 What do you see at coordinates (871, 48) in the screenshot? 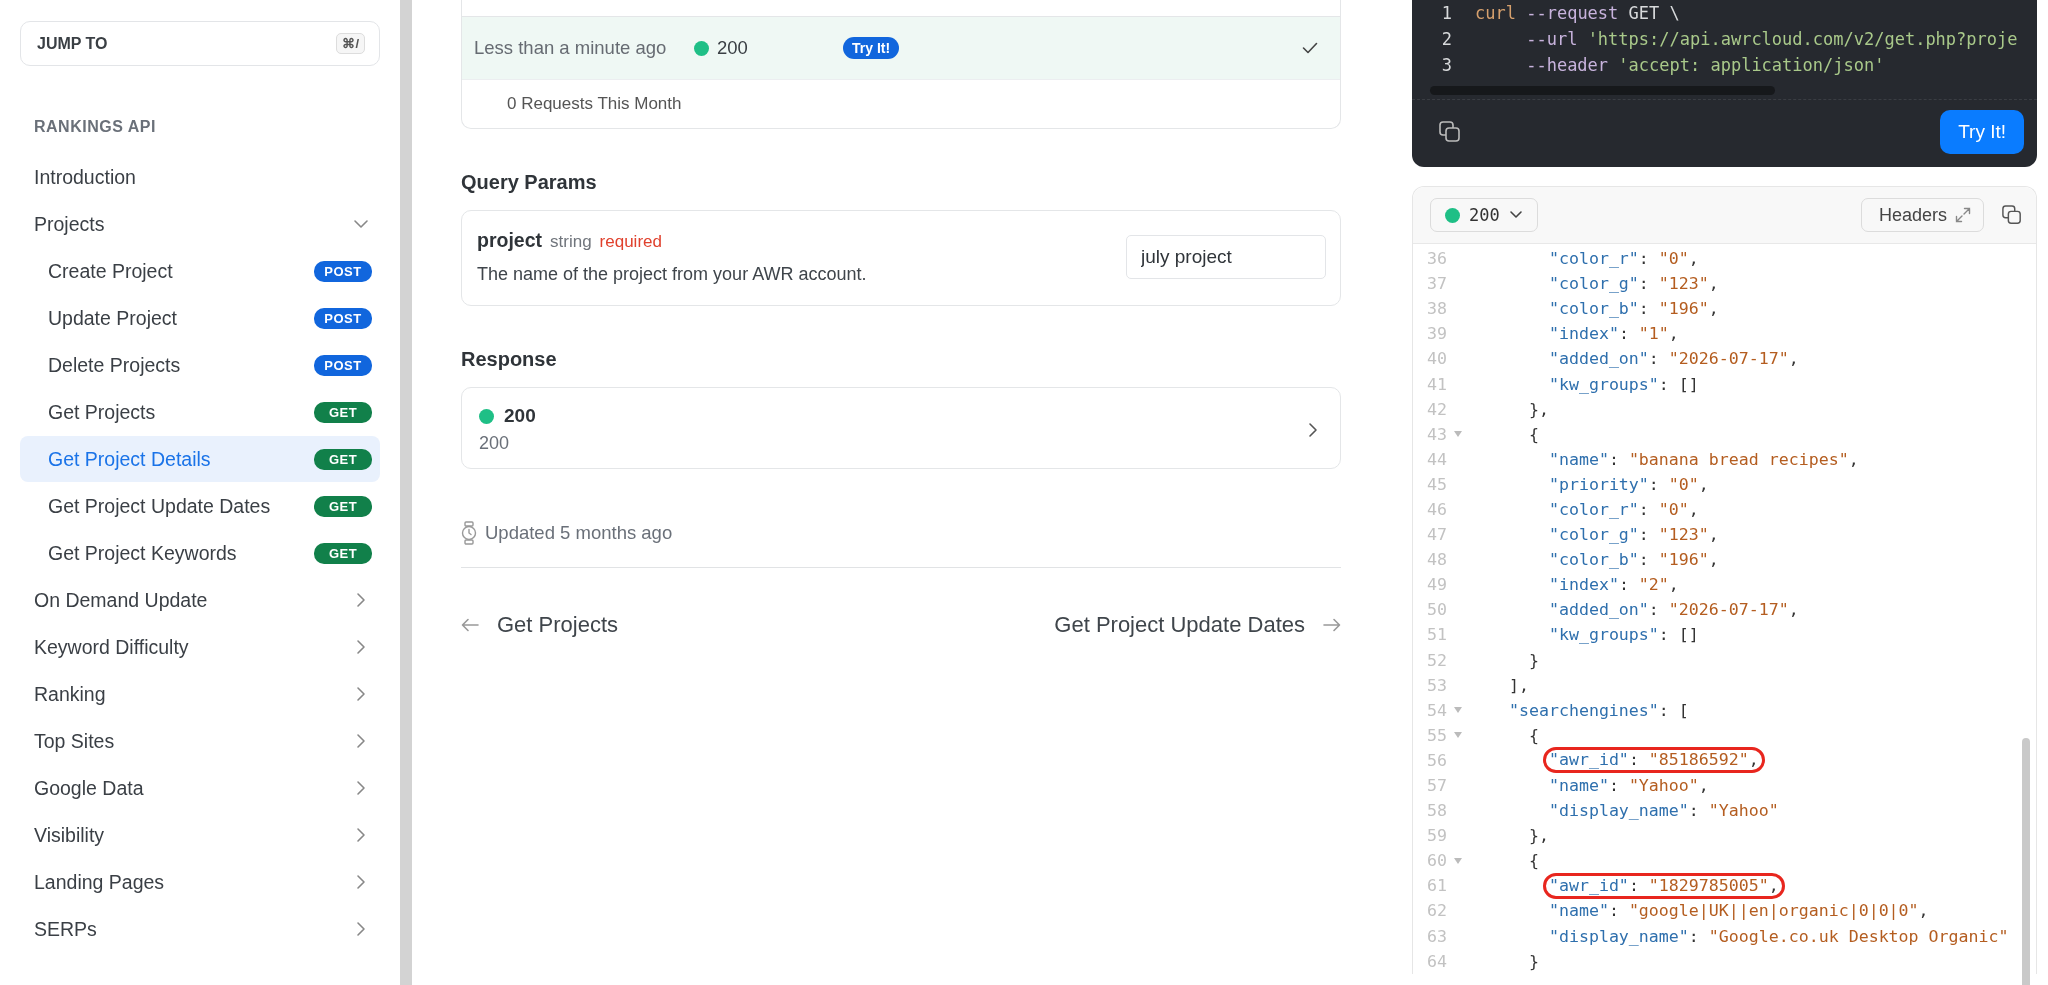
I see `try-it-badge: Try It!` at bounding box center [871, 48].